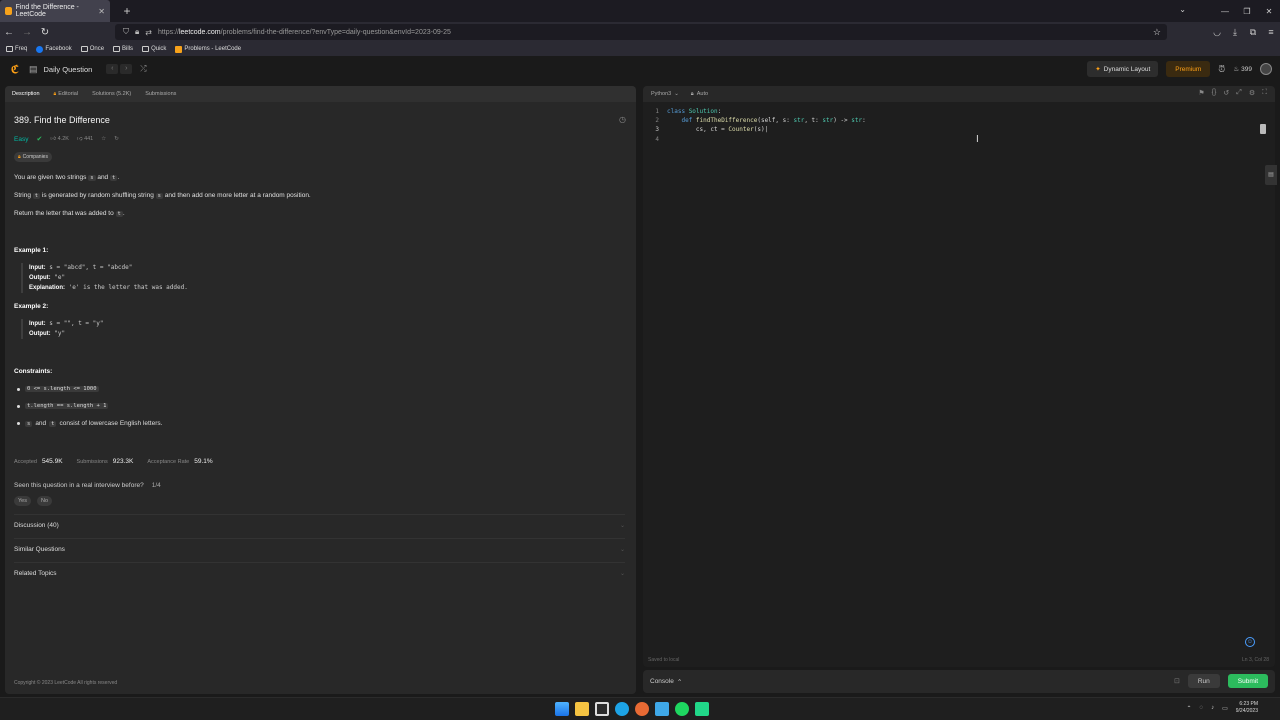  What do you see at coordinates (622, 119) in the screenshot?
I see `timer-icon: ◷` at bounding box center [622, 119].